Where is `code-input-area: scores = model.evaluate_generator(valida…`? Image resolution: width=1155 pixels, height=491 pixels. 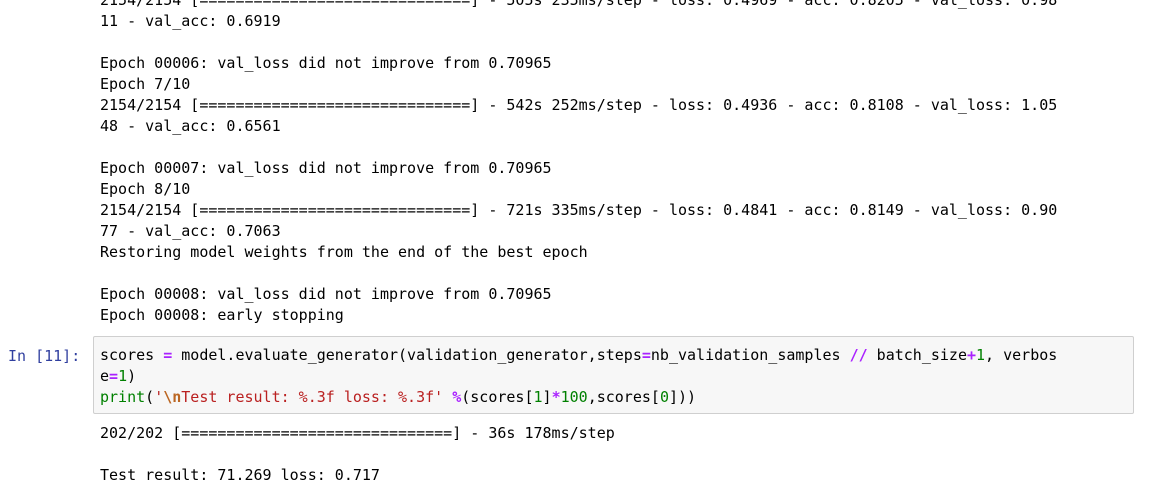
code-input-area: scores = model.evaluate_generator(valida… is located at coordinates (613, 375).